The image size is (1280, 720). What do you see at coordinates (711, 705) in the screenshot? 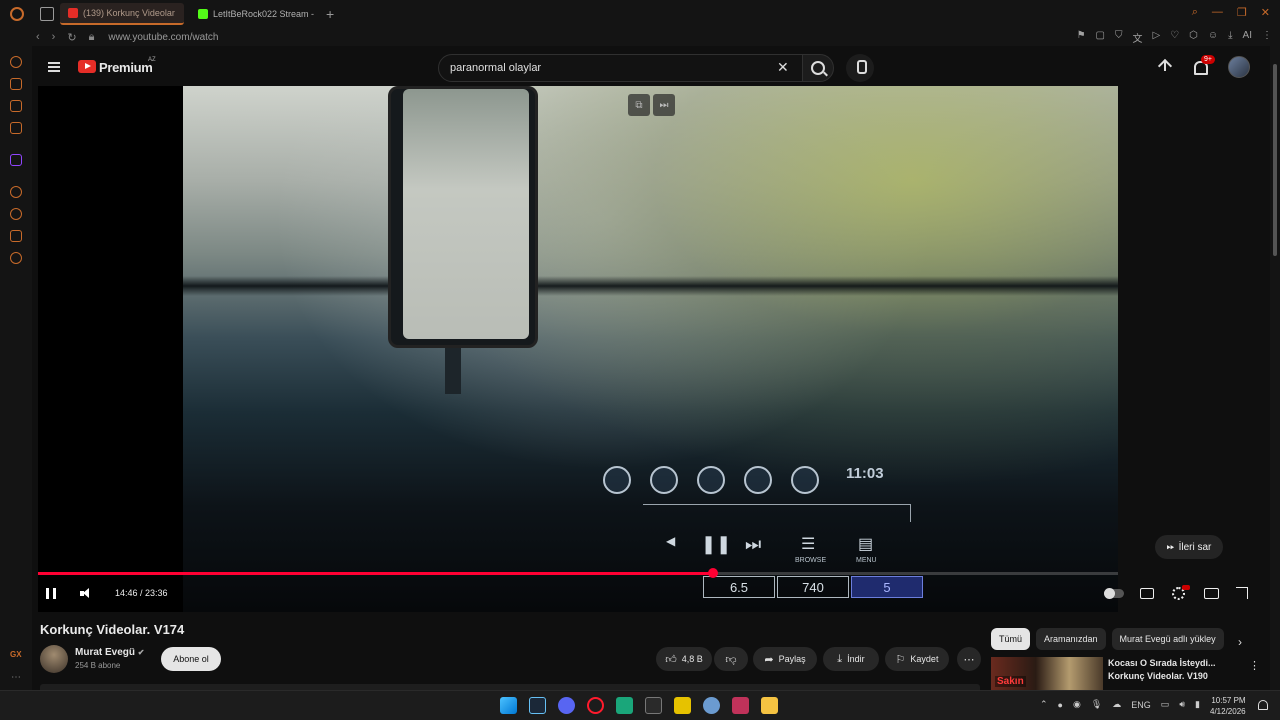
I see `browser-app-icon` at bounding box center [711, 705].